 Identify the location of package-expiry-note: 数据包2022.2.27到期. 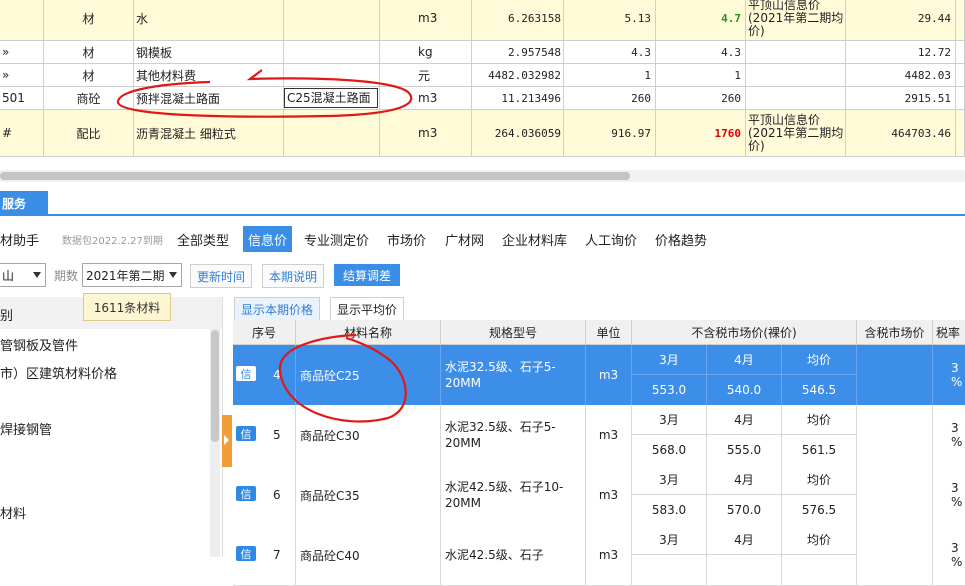
(112, 241).